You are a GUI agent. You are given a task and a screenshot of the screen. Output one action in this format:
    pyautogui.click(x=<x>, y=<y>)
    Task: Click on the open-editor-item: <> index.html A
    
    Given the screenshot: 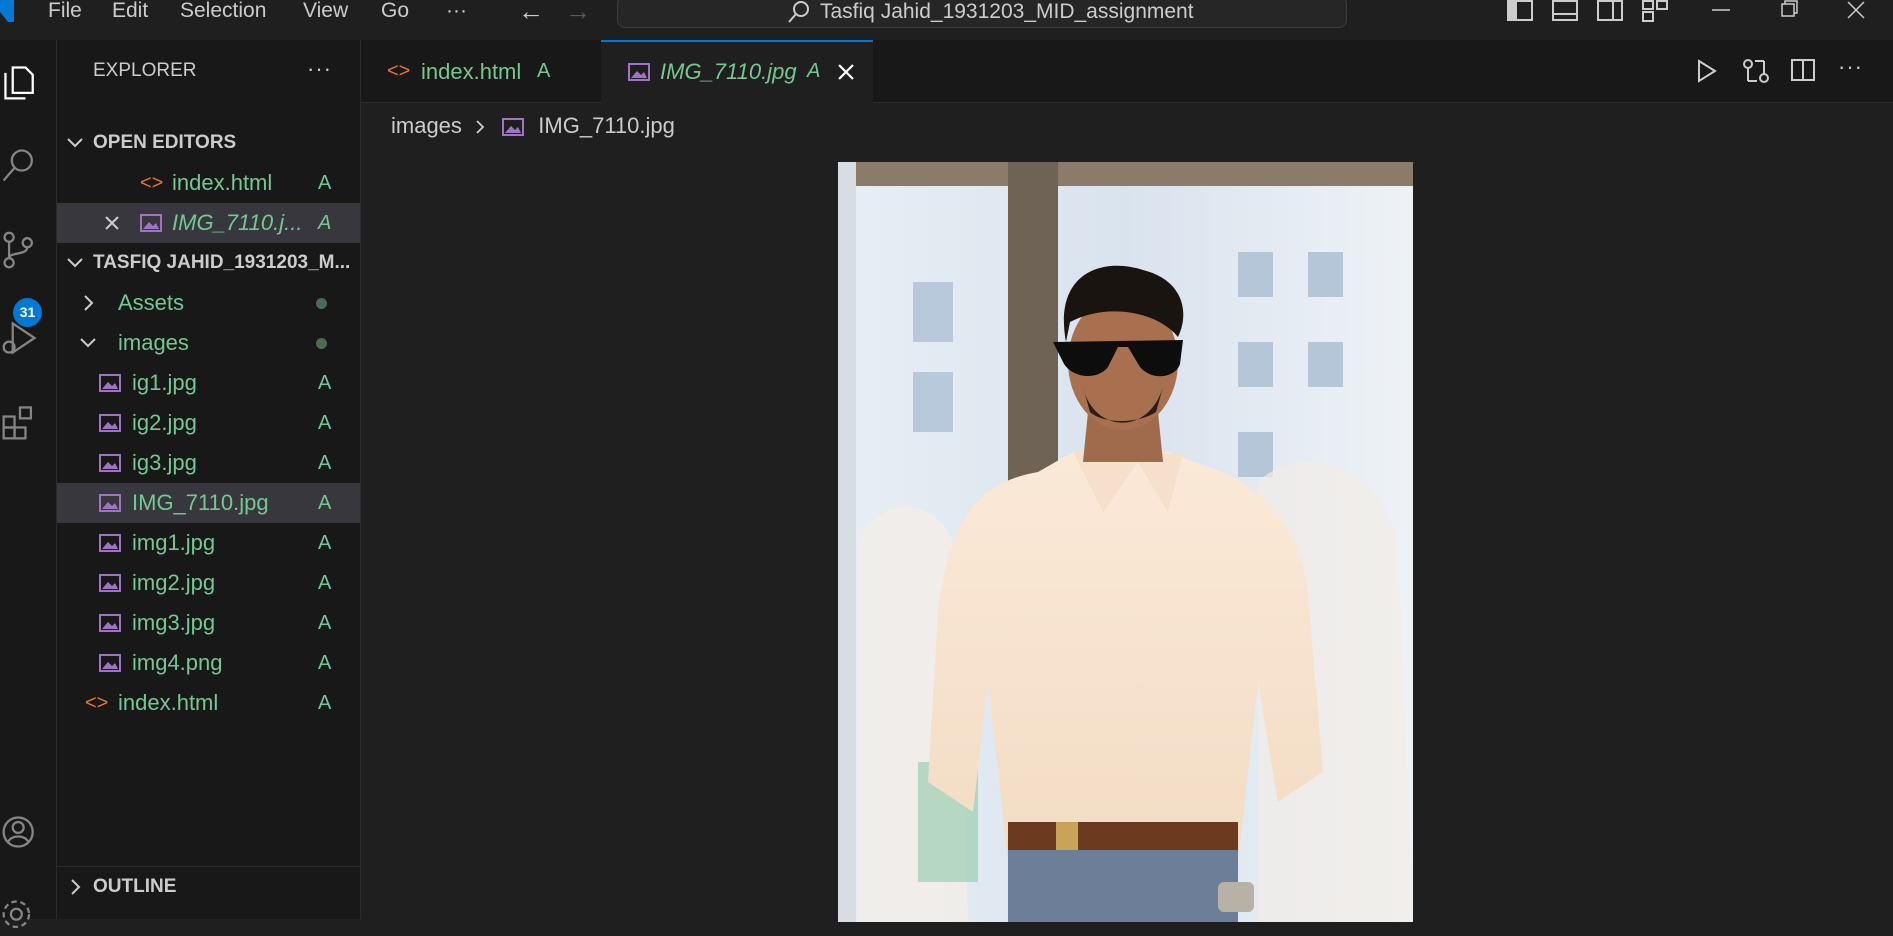 What is the action you would take?
    pyautogui.click(x=208, y=183)
    